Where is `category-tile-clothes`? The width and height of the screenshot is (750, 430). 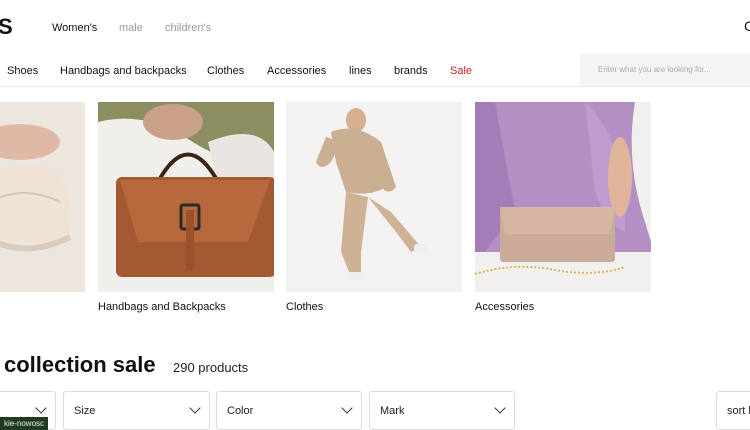 category-tile-clothes is located at coordinates (374, 197).